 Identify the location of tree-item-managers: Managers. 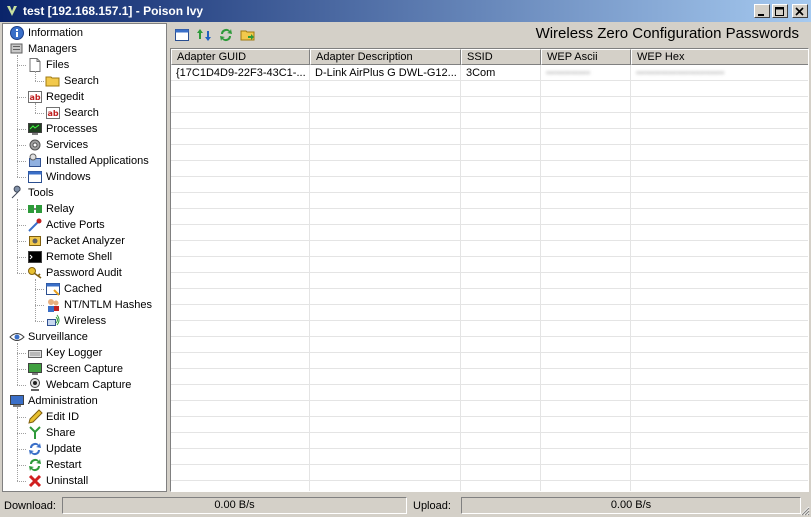
(43, 49).